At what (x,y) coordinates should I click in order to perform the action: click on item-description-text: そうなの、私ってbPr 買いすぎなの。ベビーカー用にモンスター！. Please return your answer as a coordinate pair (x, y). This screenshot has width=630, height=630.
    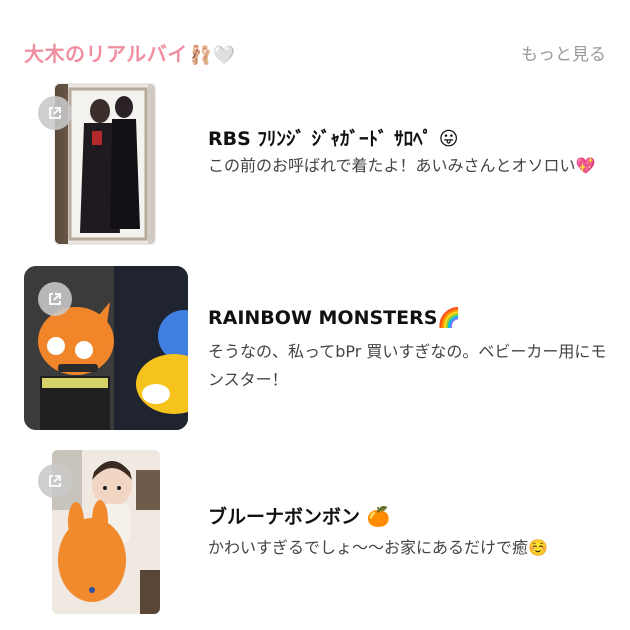
    Looking at the image, I should click on (407, 365).